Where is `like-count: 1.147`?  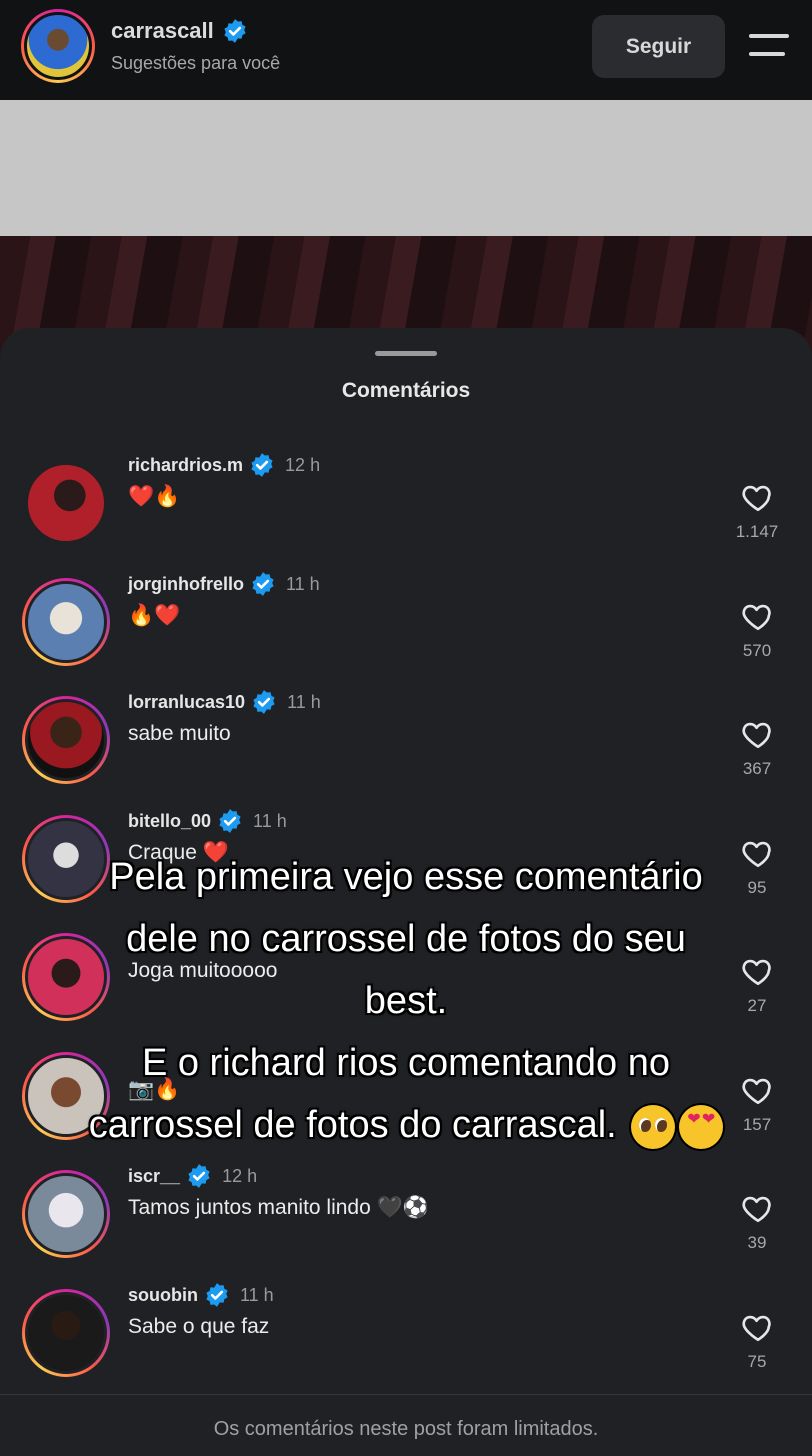
like-count: 1.147 is located at coordinates (757, 531).